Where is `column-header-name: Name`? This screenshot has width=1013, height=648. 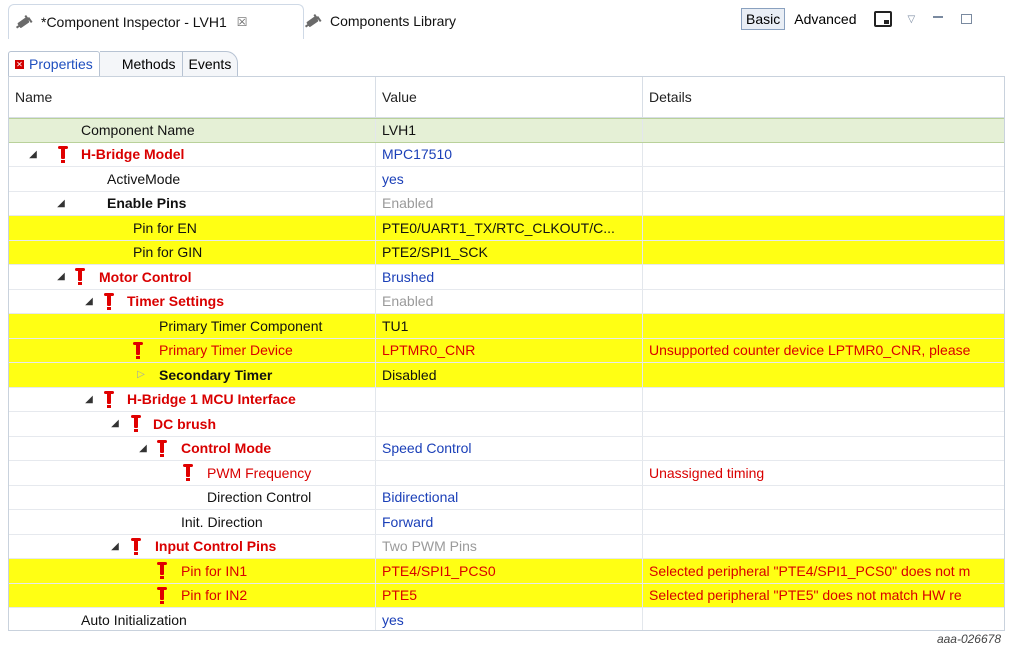 column-header-name: Name is located at coordinates (192, 97).